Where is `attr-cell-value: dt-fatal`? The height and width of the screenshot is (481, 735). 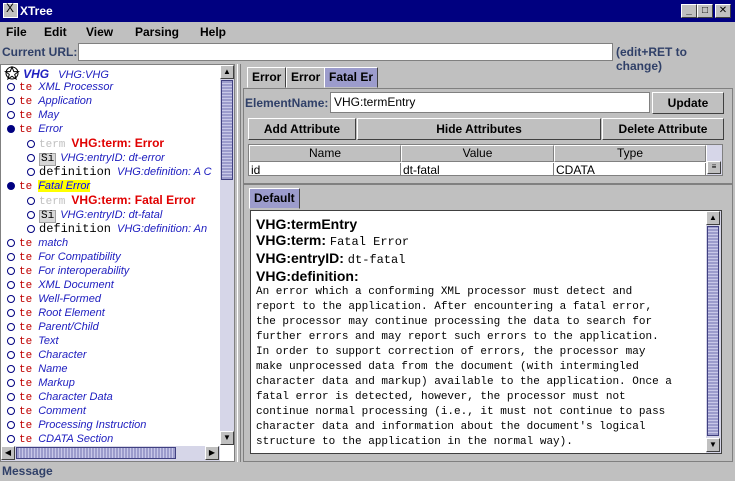
attr-cell-value: dt-fatal is located at coordinates (477, 169).